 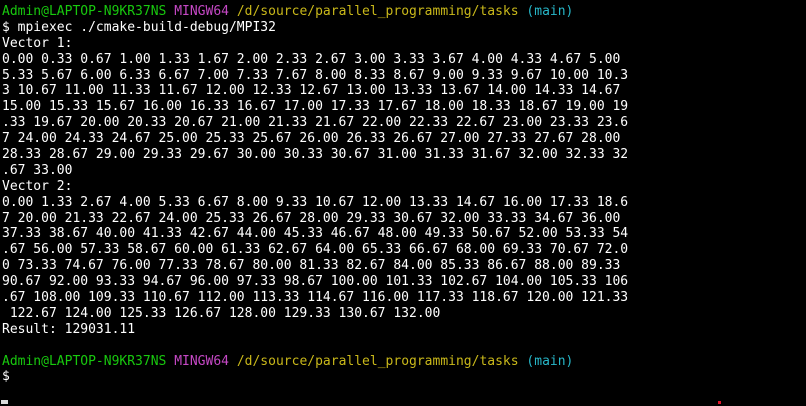 I want to click on output-line: Vector 1:, so click(x=37, y=43).